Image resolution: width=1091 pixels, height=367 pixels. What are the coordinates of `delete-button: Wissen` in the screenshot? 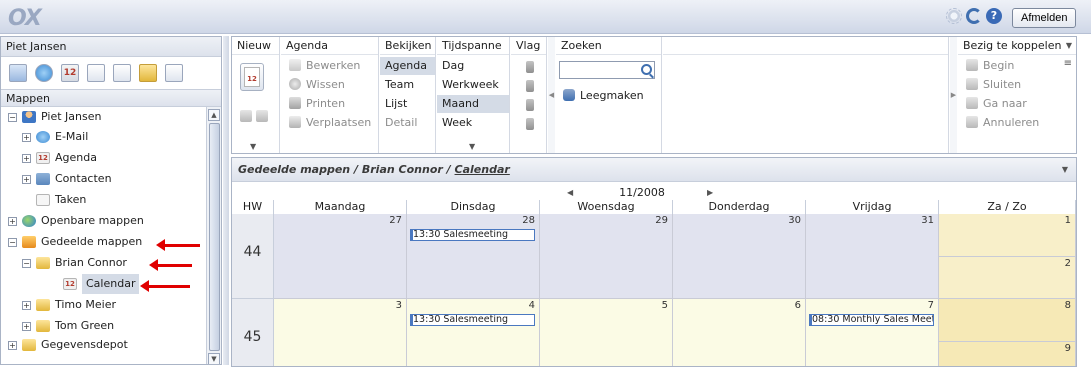 It's located at (317, 85).